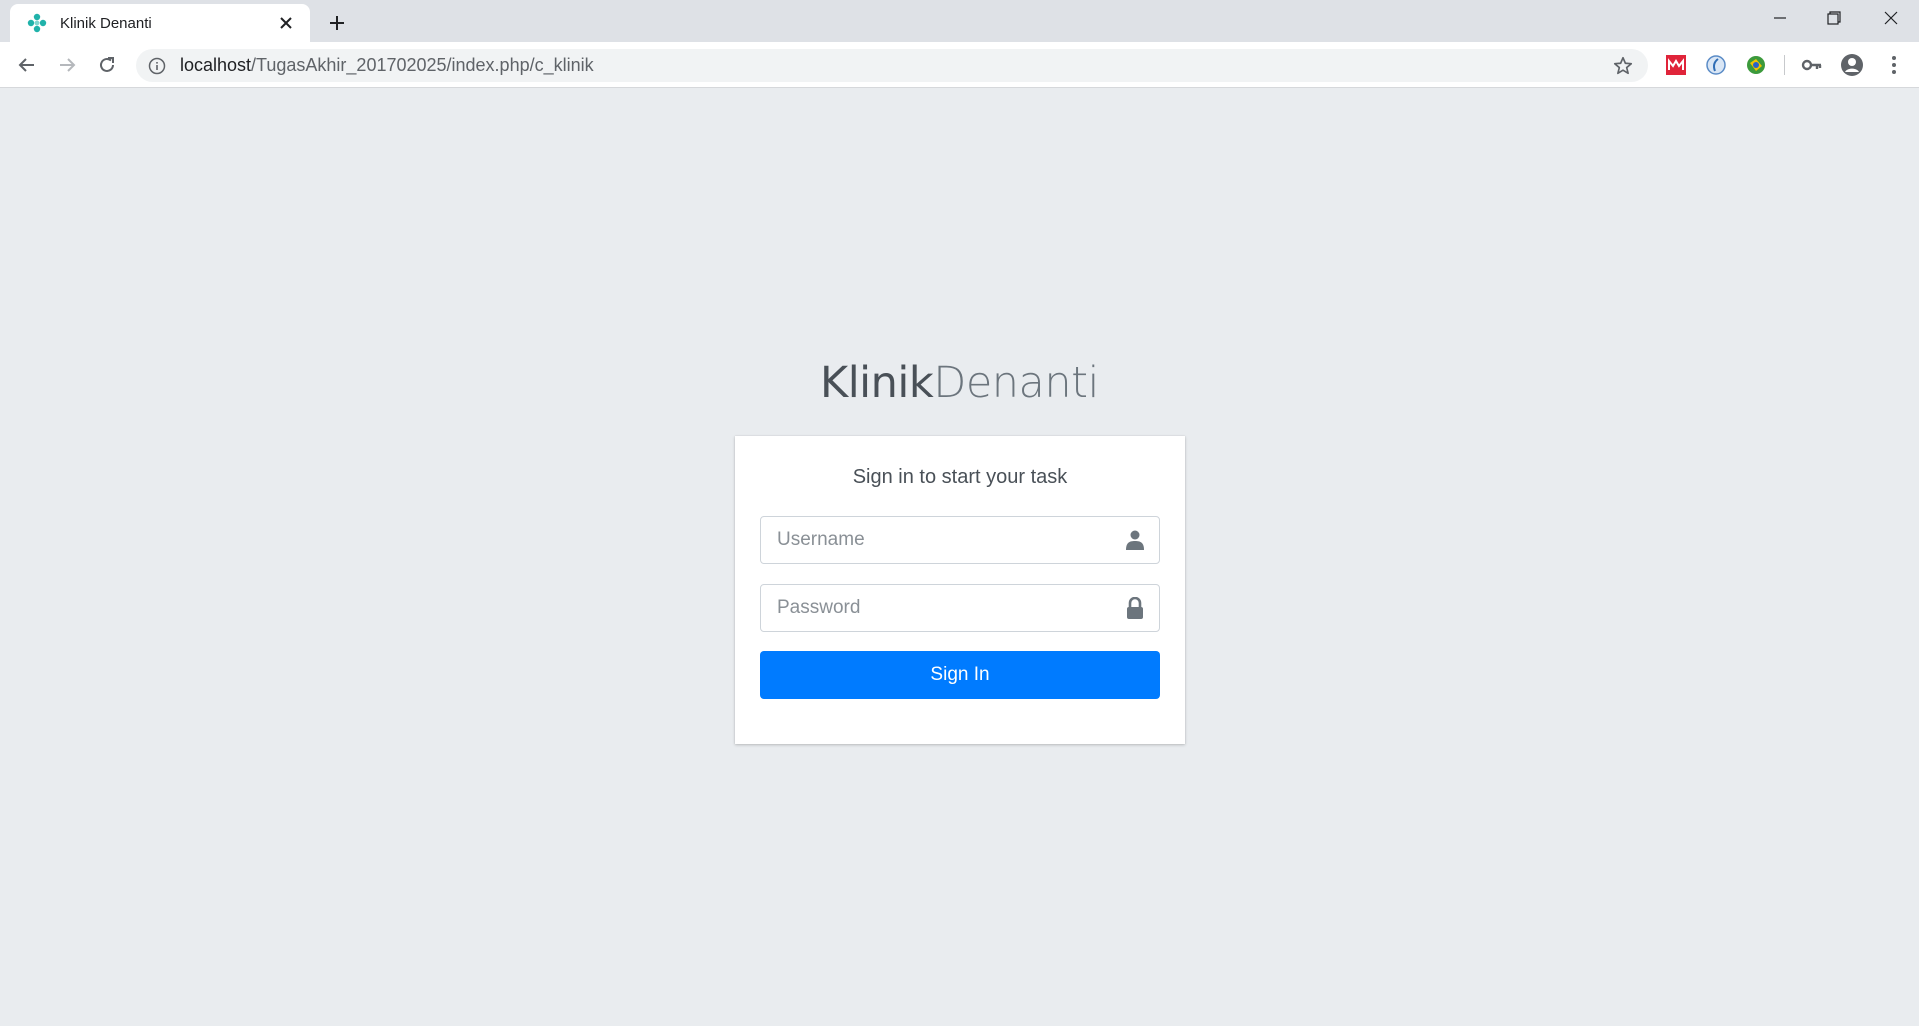 This screenshot has height=1026, width=1919. What do you see at coordinates (936, 540) in the screenshot?
I see `username-input` at bounding box center [936, 540].